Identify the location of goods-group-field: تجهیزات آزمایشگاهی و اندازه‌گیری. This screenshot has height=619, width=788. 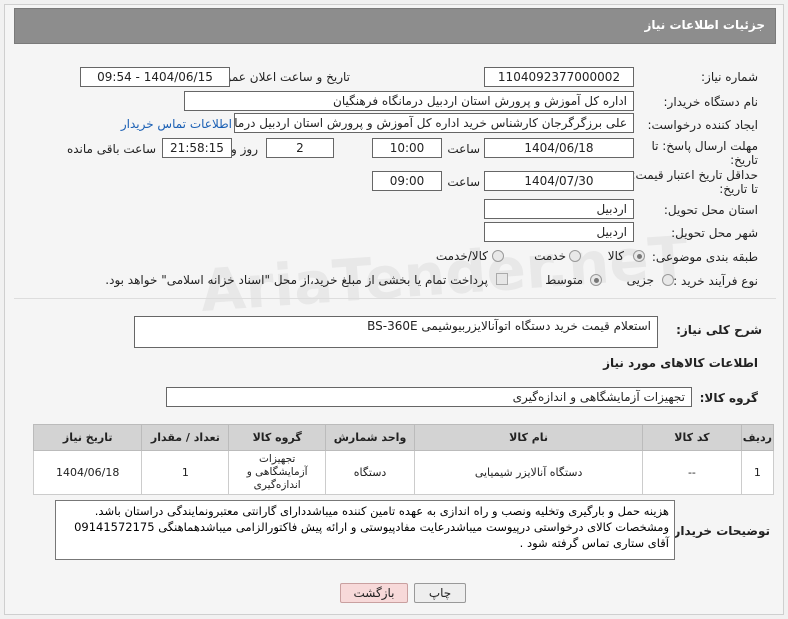
(429, 397).